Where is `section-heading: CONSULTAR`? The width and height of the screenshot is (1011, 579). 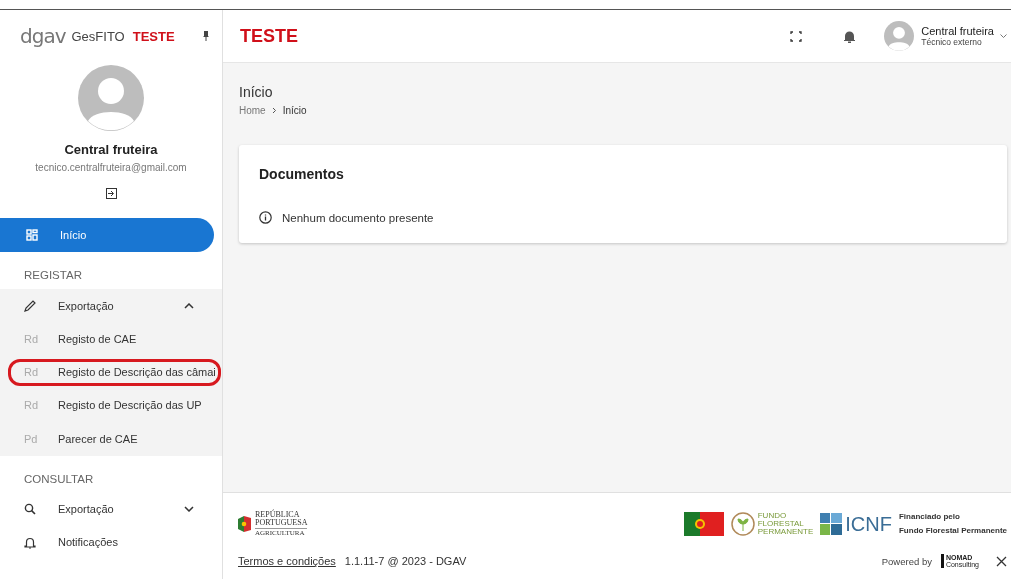
section-heading: CONSULTAR is located at coordinates (59, 479).